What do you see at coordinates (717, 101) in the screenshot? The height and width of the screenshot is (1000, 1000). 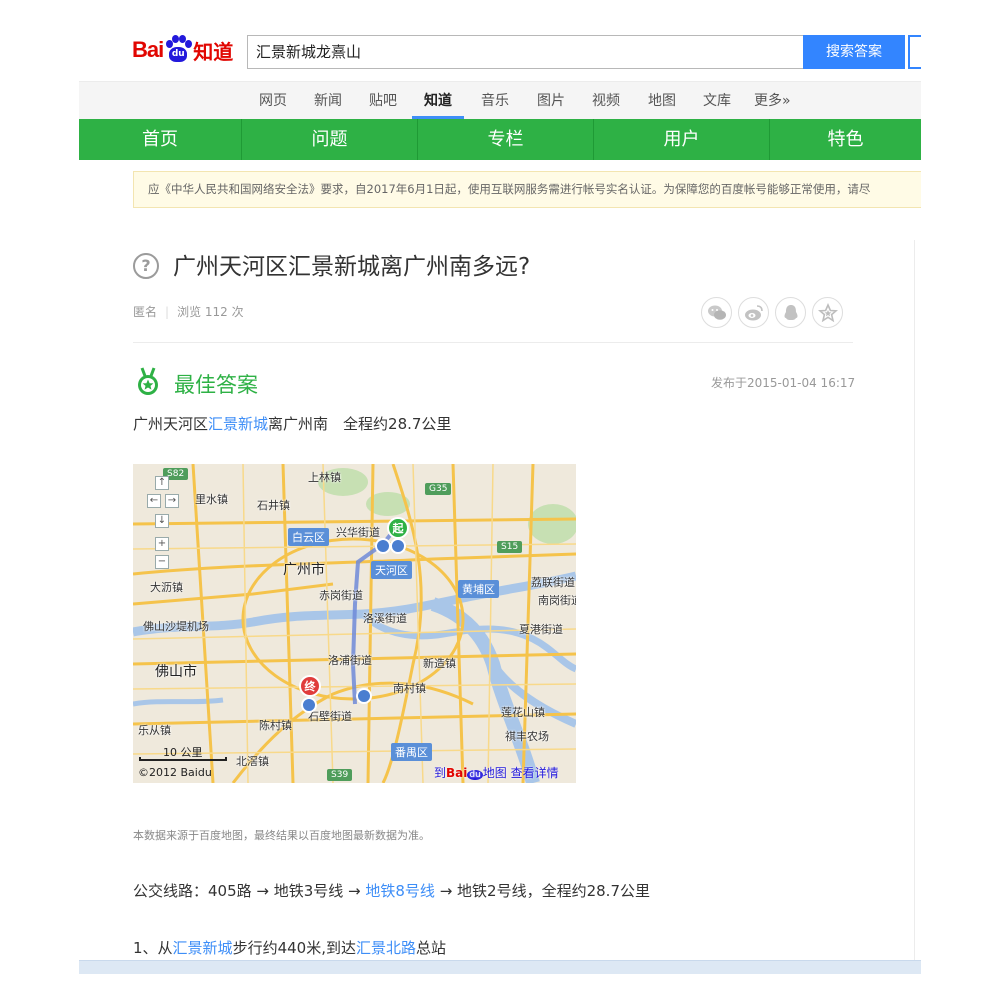 I see `nav-item-wenku: 文库` at bounding box center [717, 101].